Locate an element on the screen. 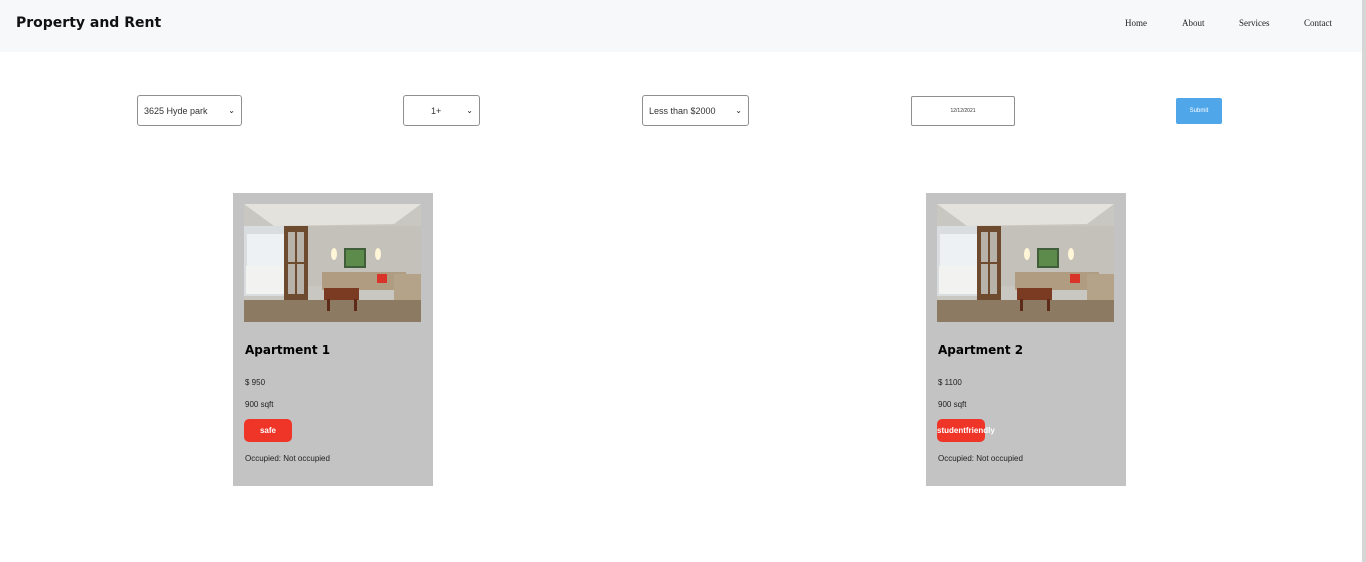 The image size is (1366, 562). date-field-value: 12/12/2021 is located at coordinates (963, 111).